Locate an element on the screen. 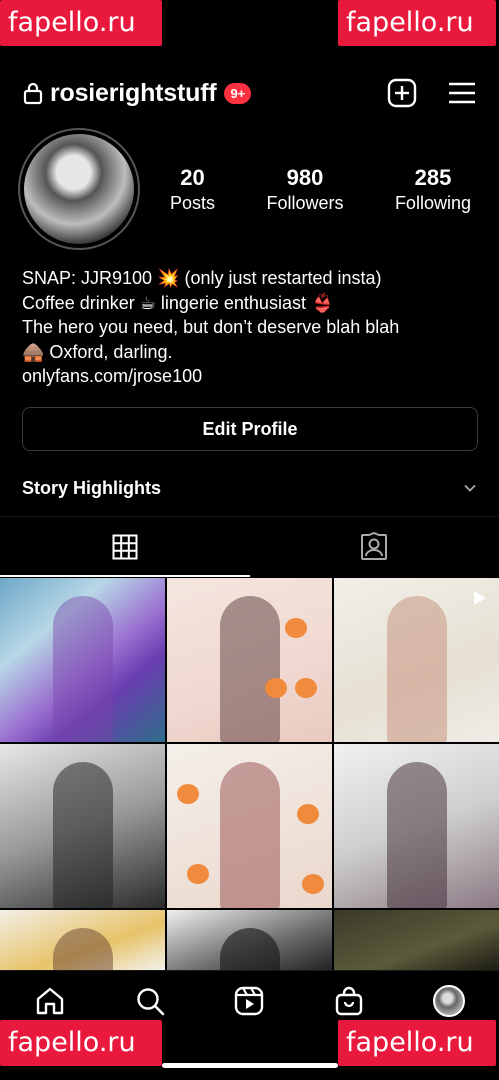 This screenshot has height=1080, width=499. tagged-icon is located at coordinates (374, 546).